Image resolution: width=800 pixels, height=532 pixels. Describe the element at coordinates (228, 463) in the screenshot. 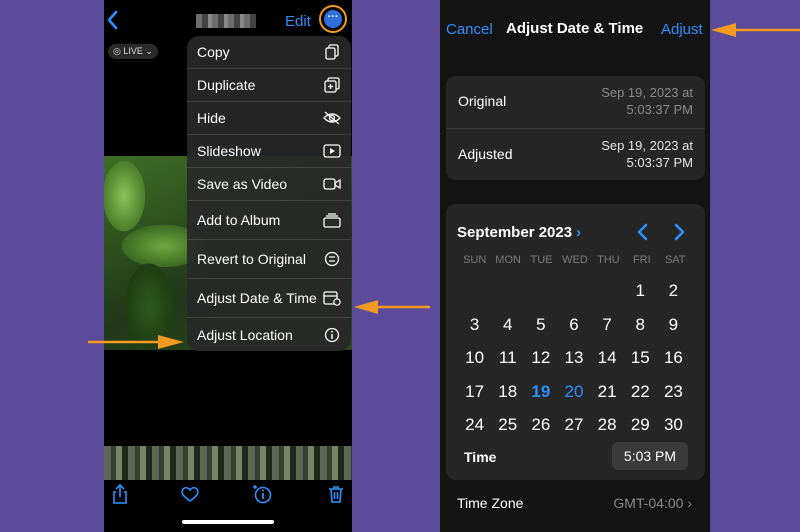

I see `thumbnail-strip` at that location.